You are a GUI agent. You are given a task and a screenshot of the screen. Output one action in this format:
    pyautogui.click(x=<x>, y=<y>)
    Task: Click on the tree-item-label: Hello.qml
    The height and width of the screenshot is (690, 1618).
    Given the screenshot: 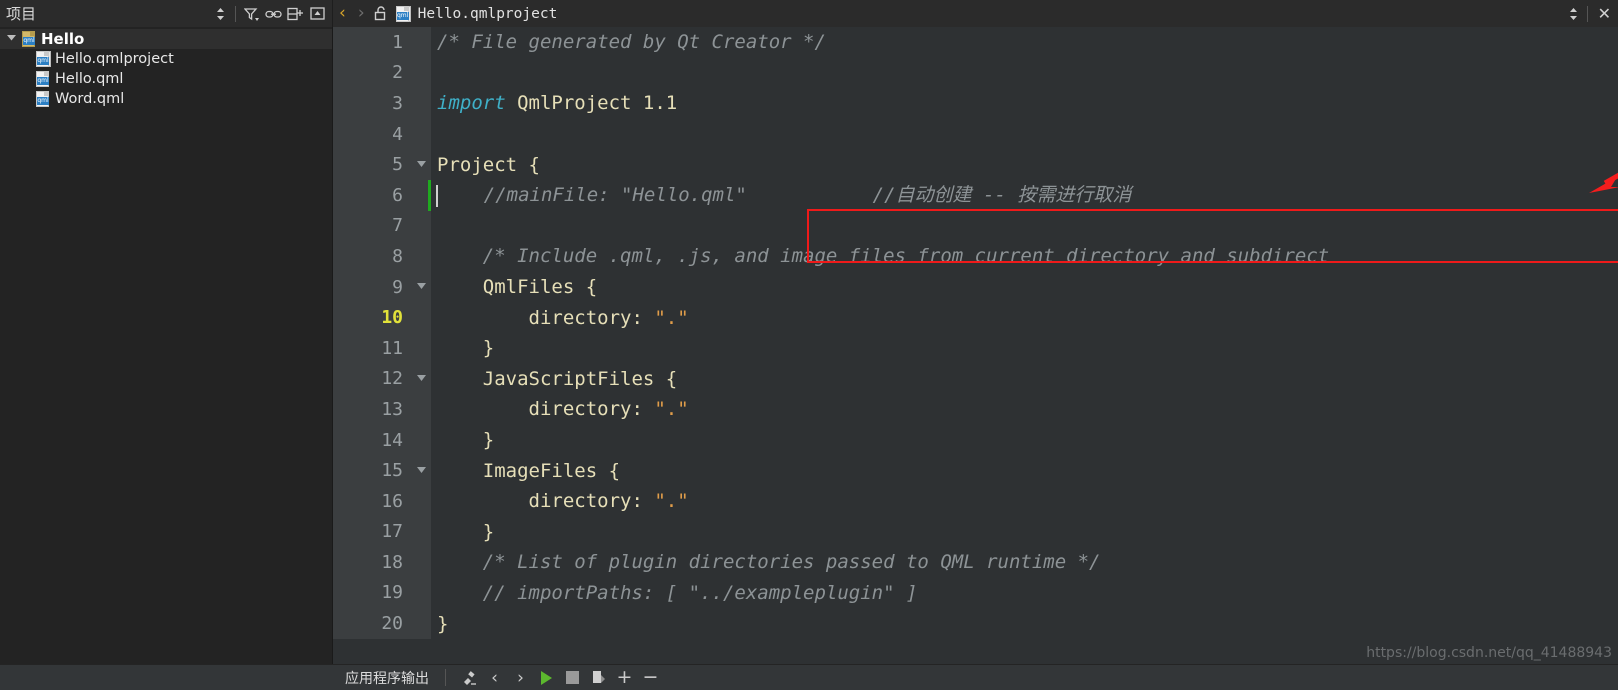 What is the action you would take?
    pyautogui.click(x=89, y=79)
    